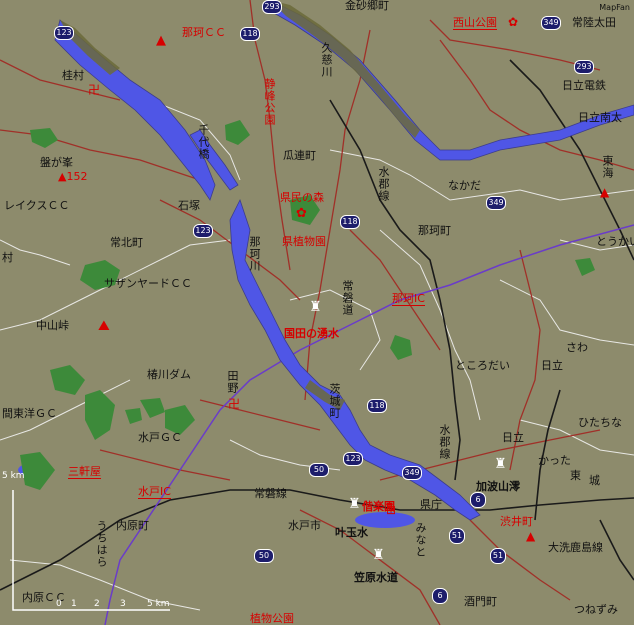  I want to click on castle-icon-4: ♜, so click(378, 555).